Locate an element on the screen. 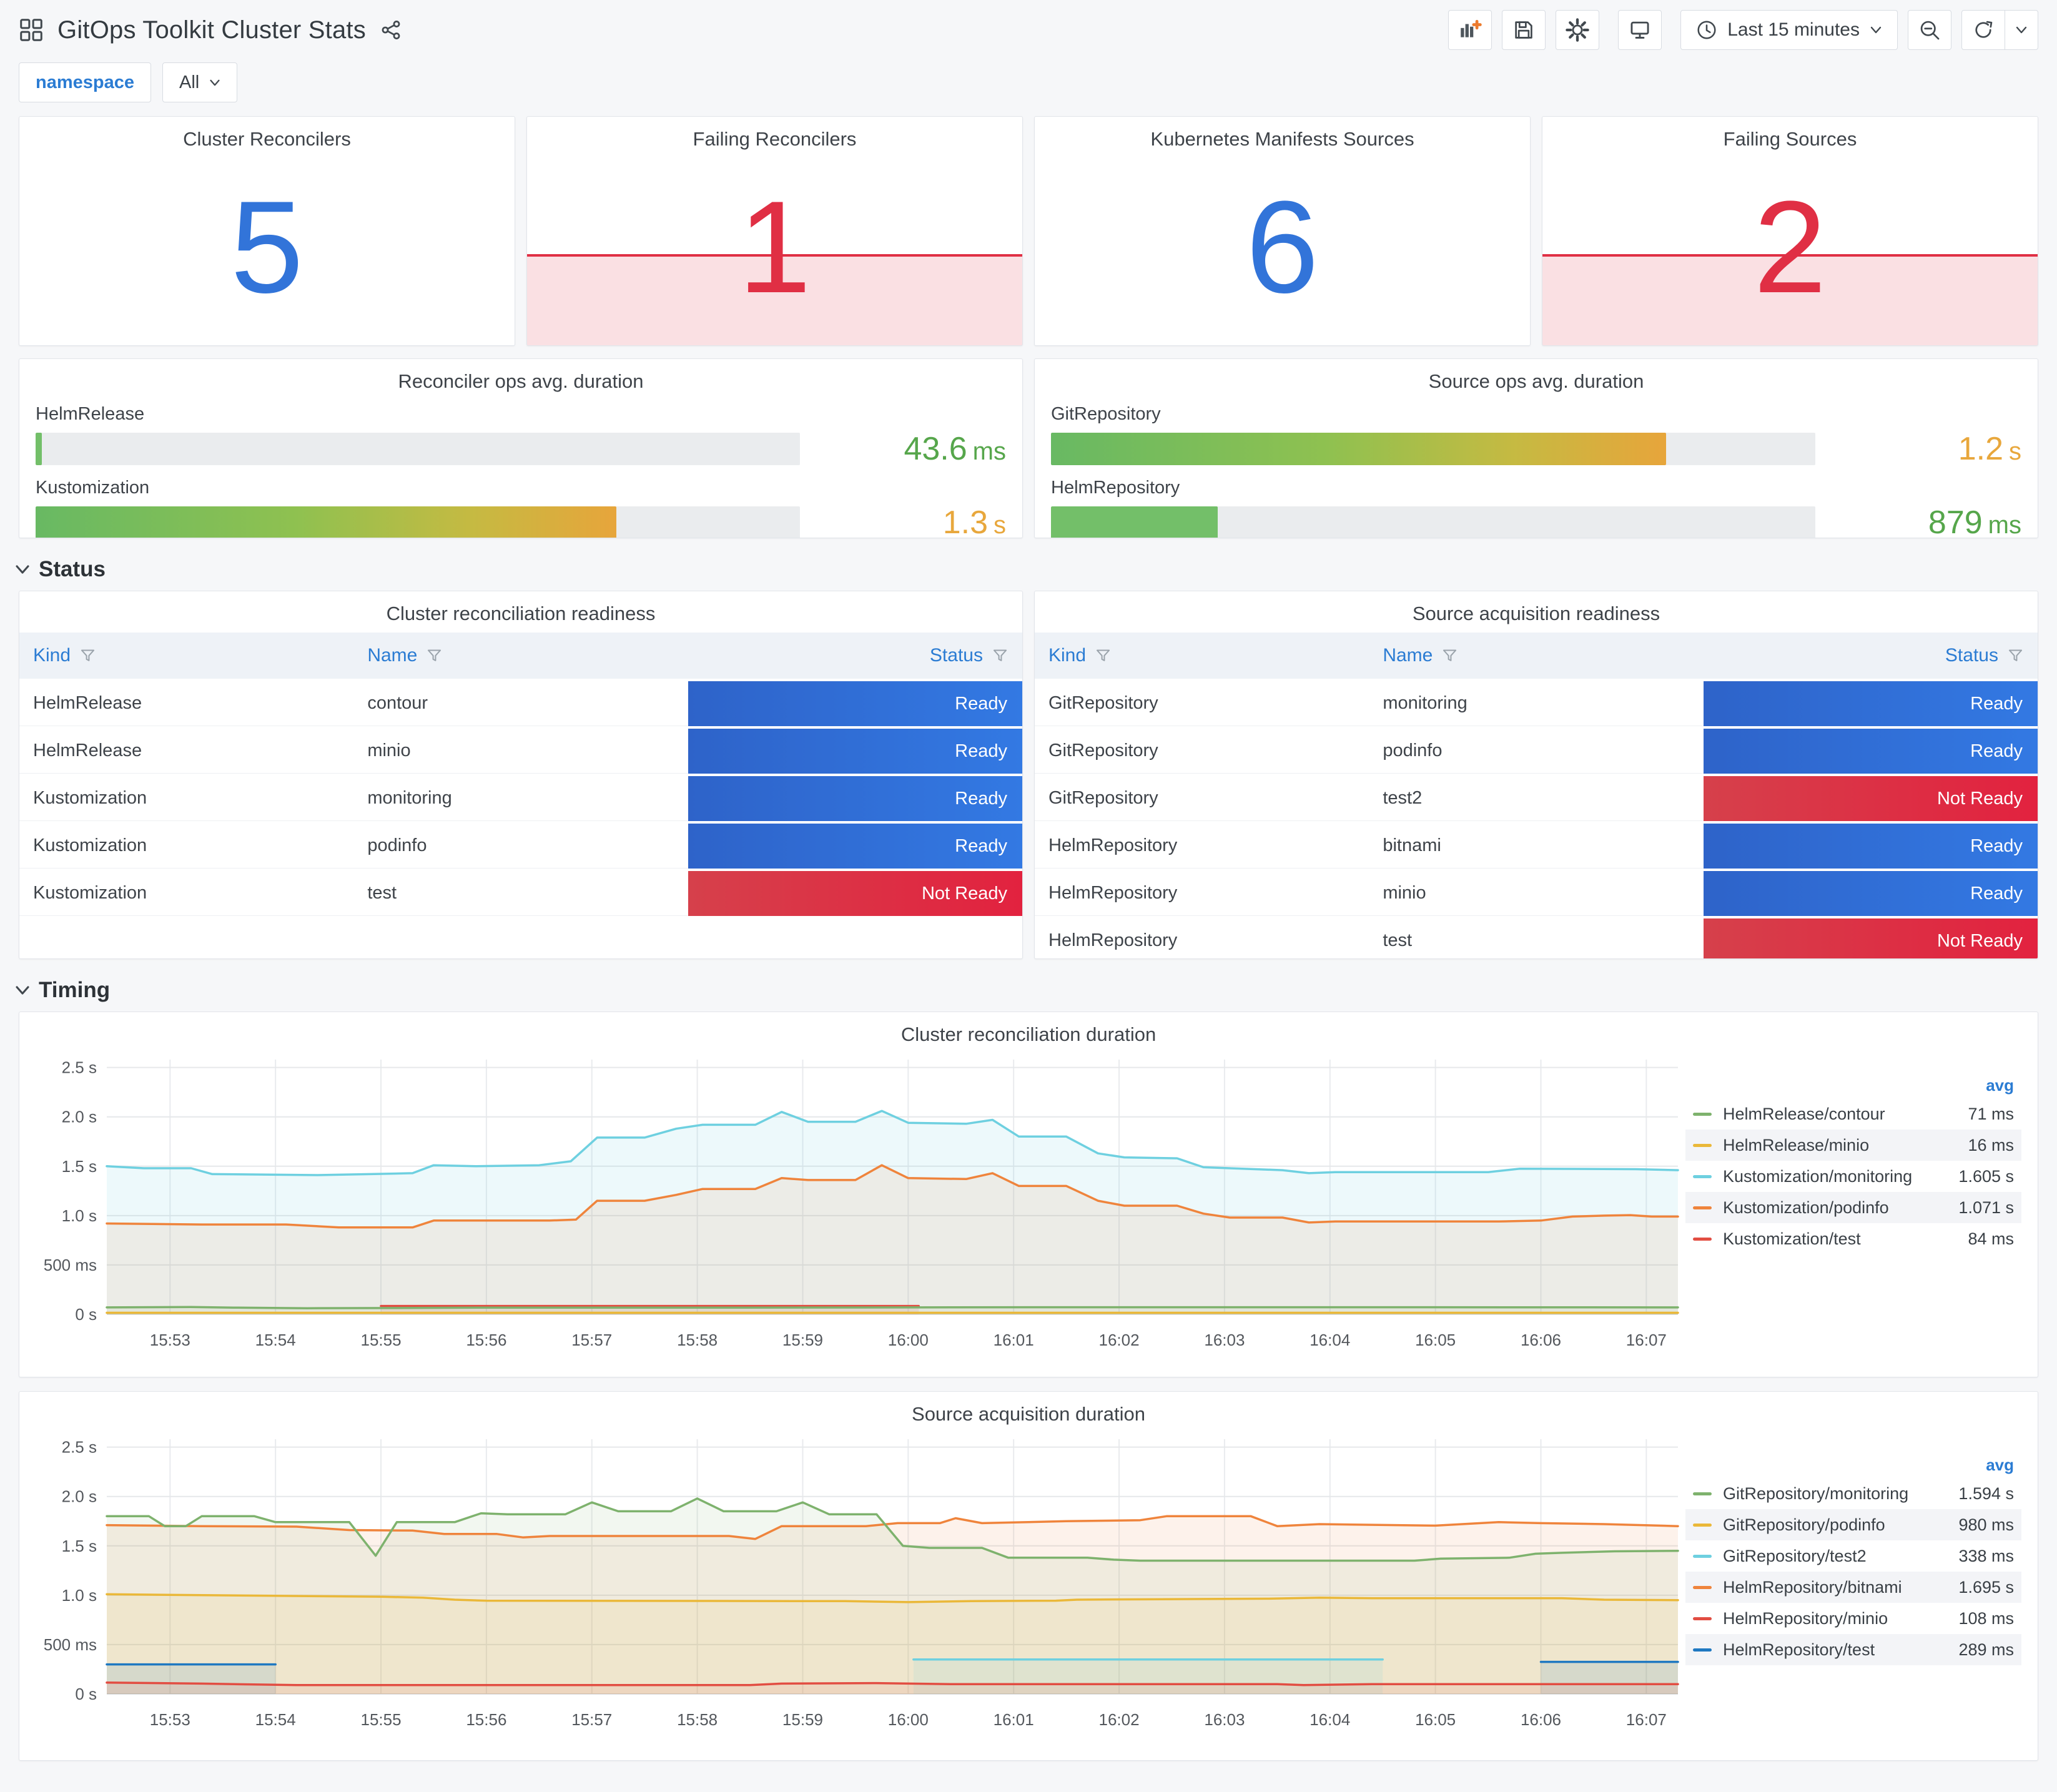  legend-item: Kustomization/test 84 ms is located at coordinates (1853, 1238).